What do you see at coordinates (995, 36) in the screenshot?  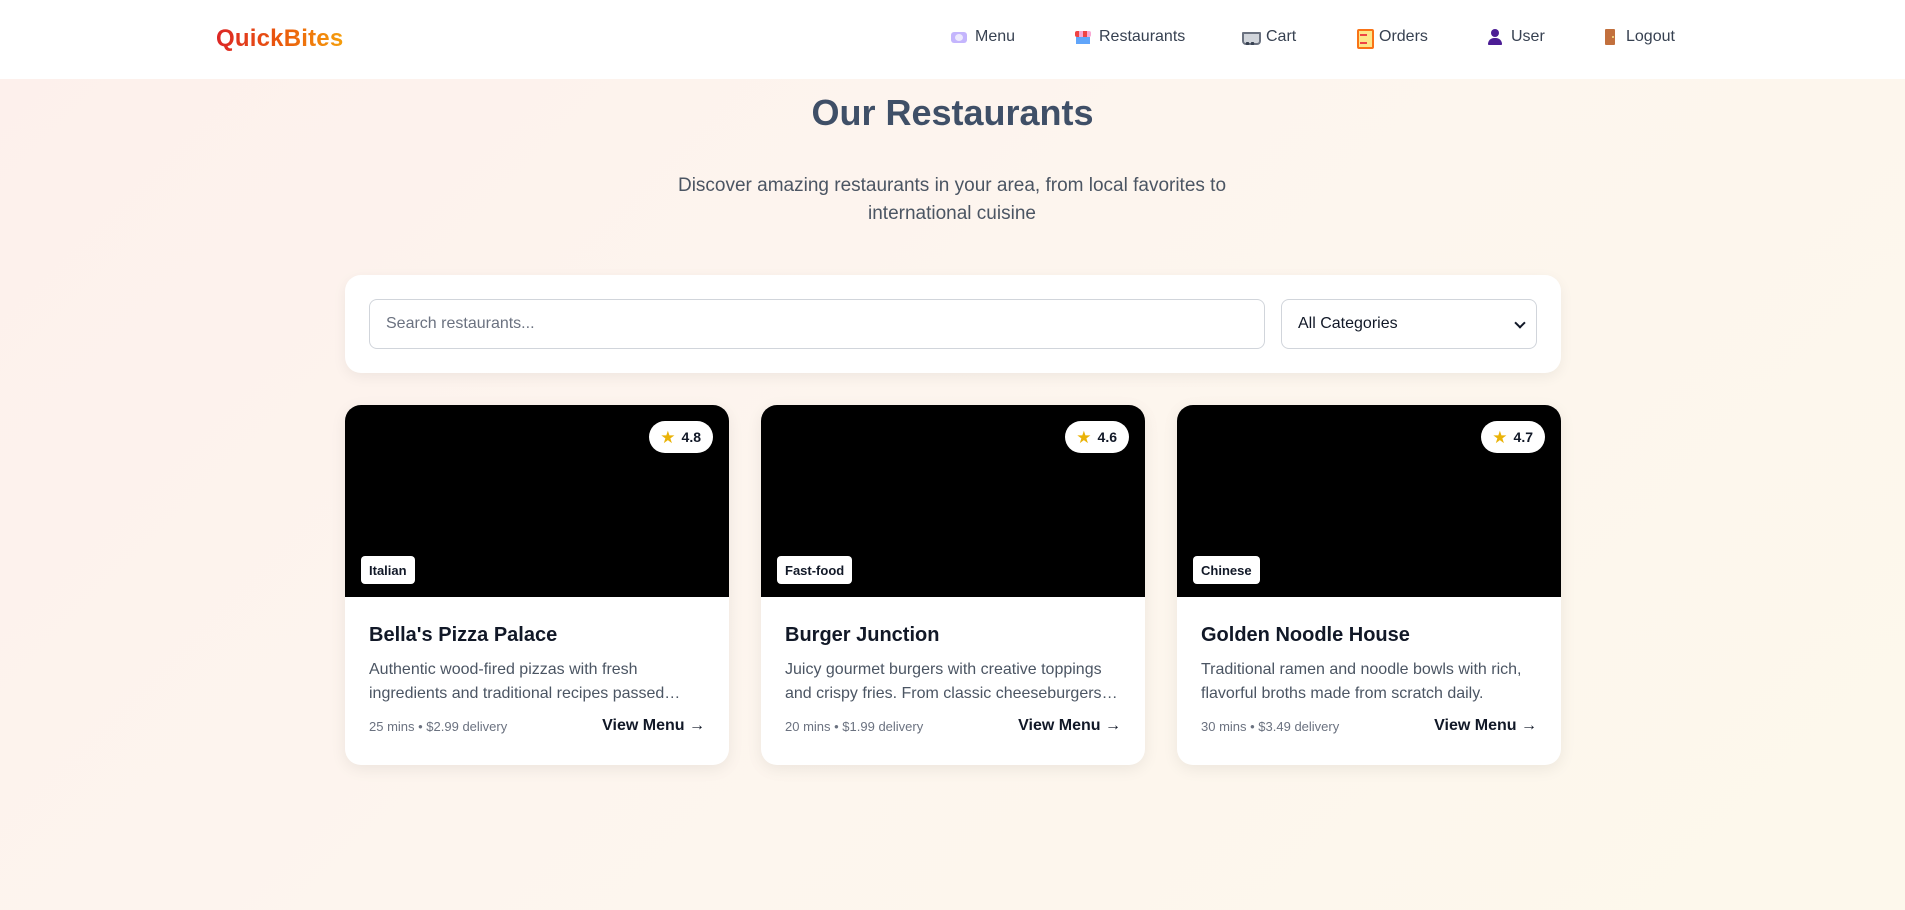 I see `nav-label: Menu` at bounding box center [995, 36].